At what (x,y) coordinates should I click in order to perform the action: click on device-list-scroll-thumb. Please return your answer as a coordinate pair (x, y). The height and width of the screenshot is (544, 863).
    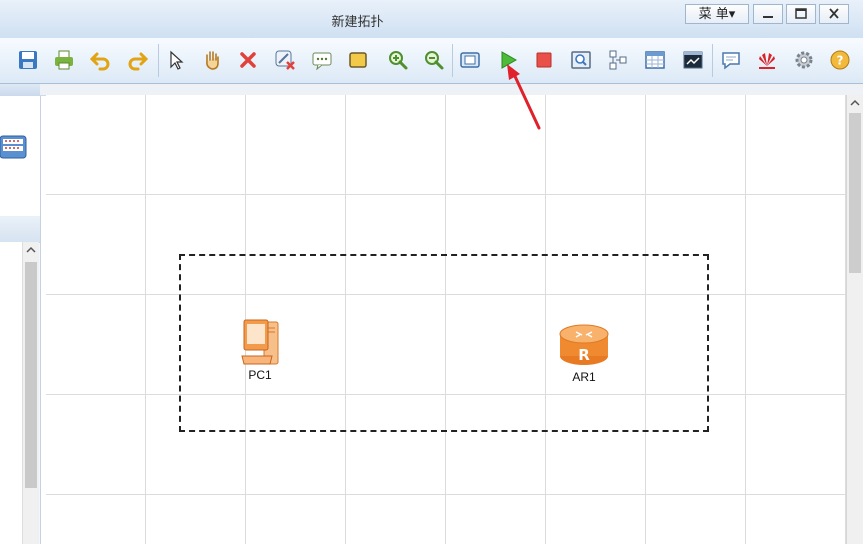
    Looking at the image, I should click on (31, 375).